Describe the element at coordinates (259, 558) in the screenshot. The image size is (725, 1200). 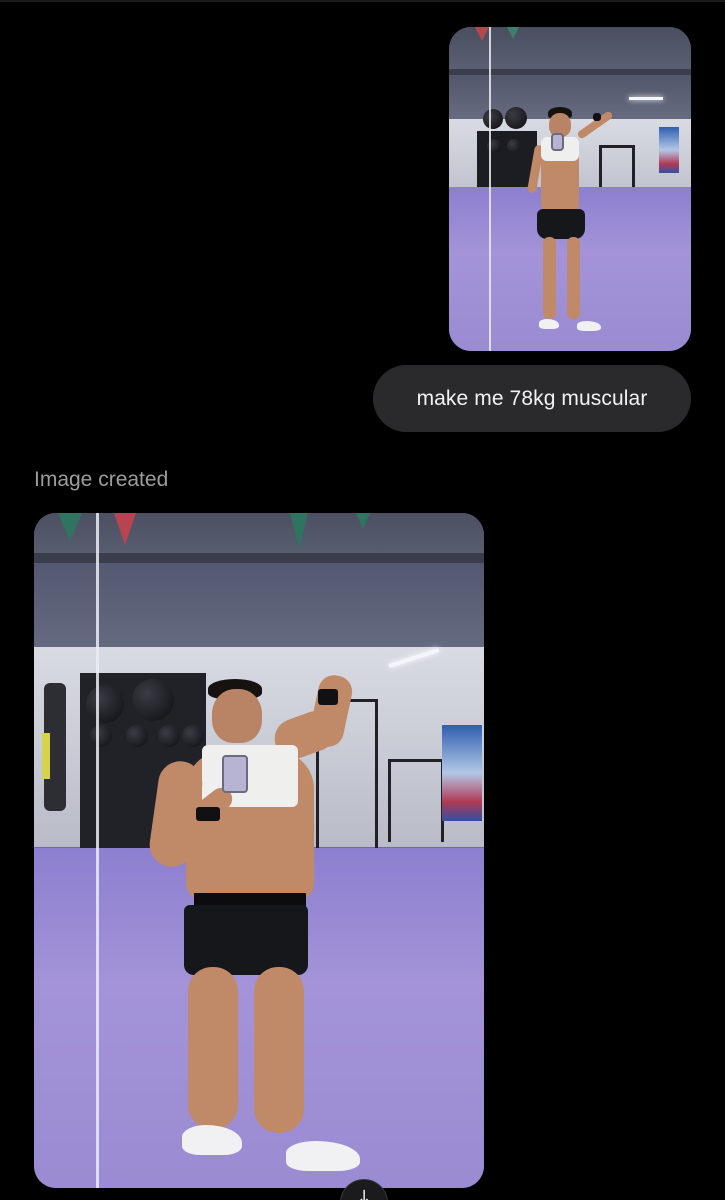
I see `ceiling-beam` at that location.